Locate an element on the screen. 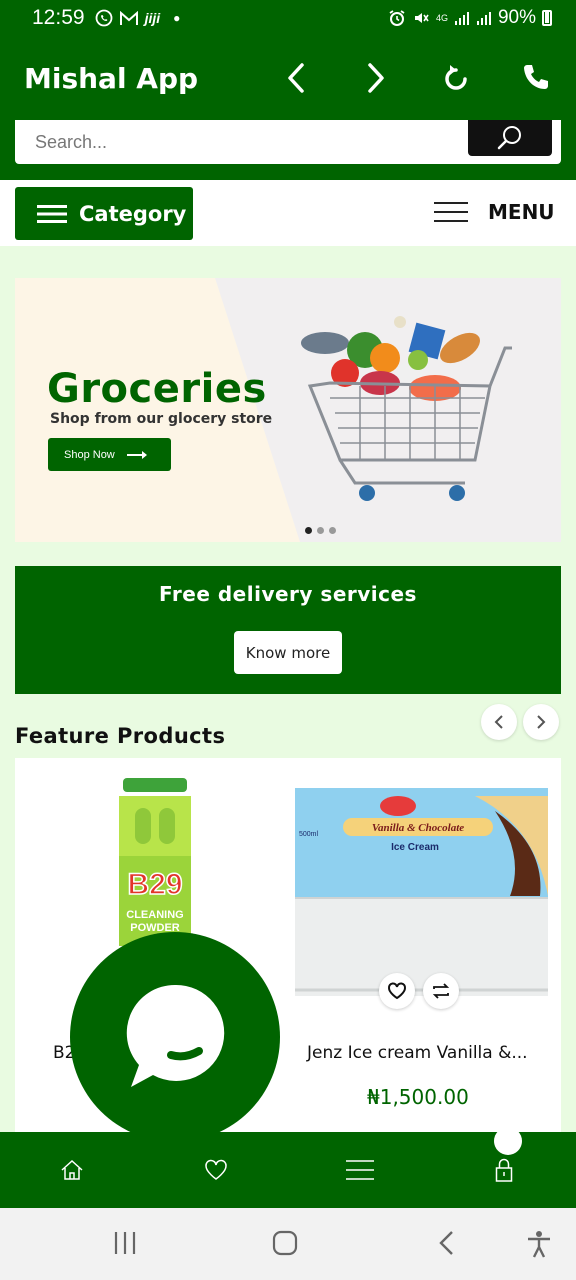  search-icon is located at coordinates (509, 138).